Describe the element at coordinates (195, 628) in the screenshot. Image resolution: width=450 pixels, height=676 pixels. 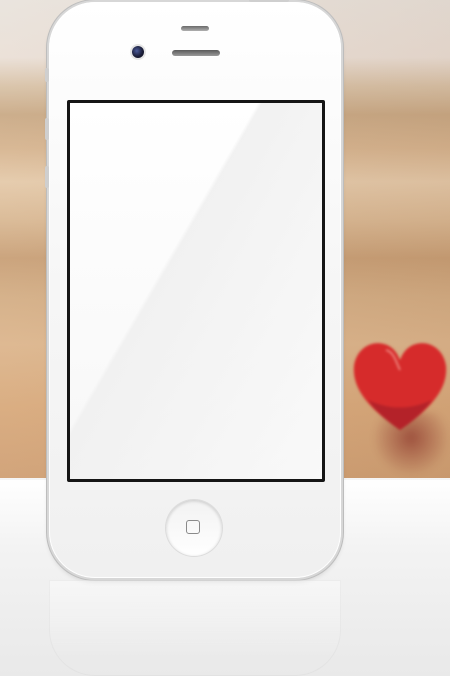
I see `phone-reflection` at that location.